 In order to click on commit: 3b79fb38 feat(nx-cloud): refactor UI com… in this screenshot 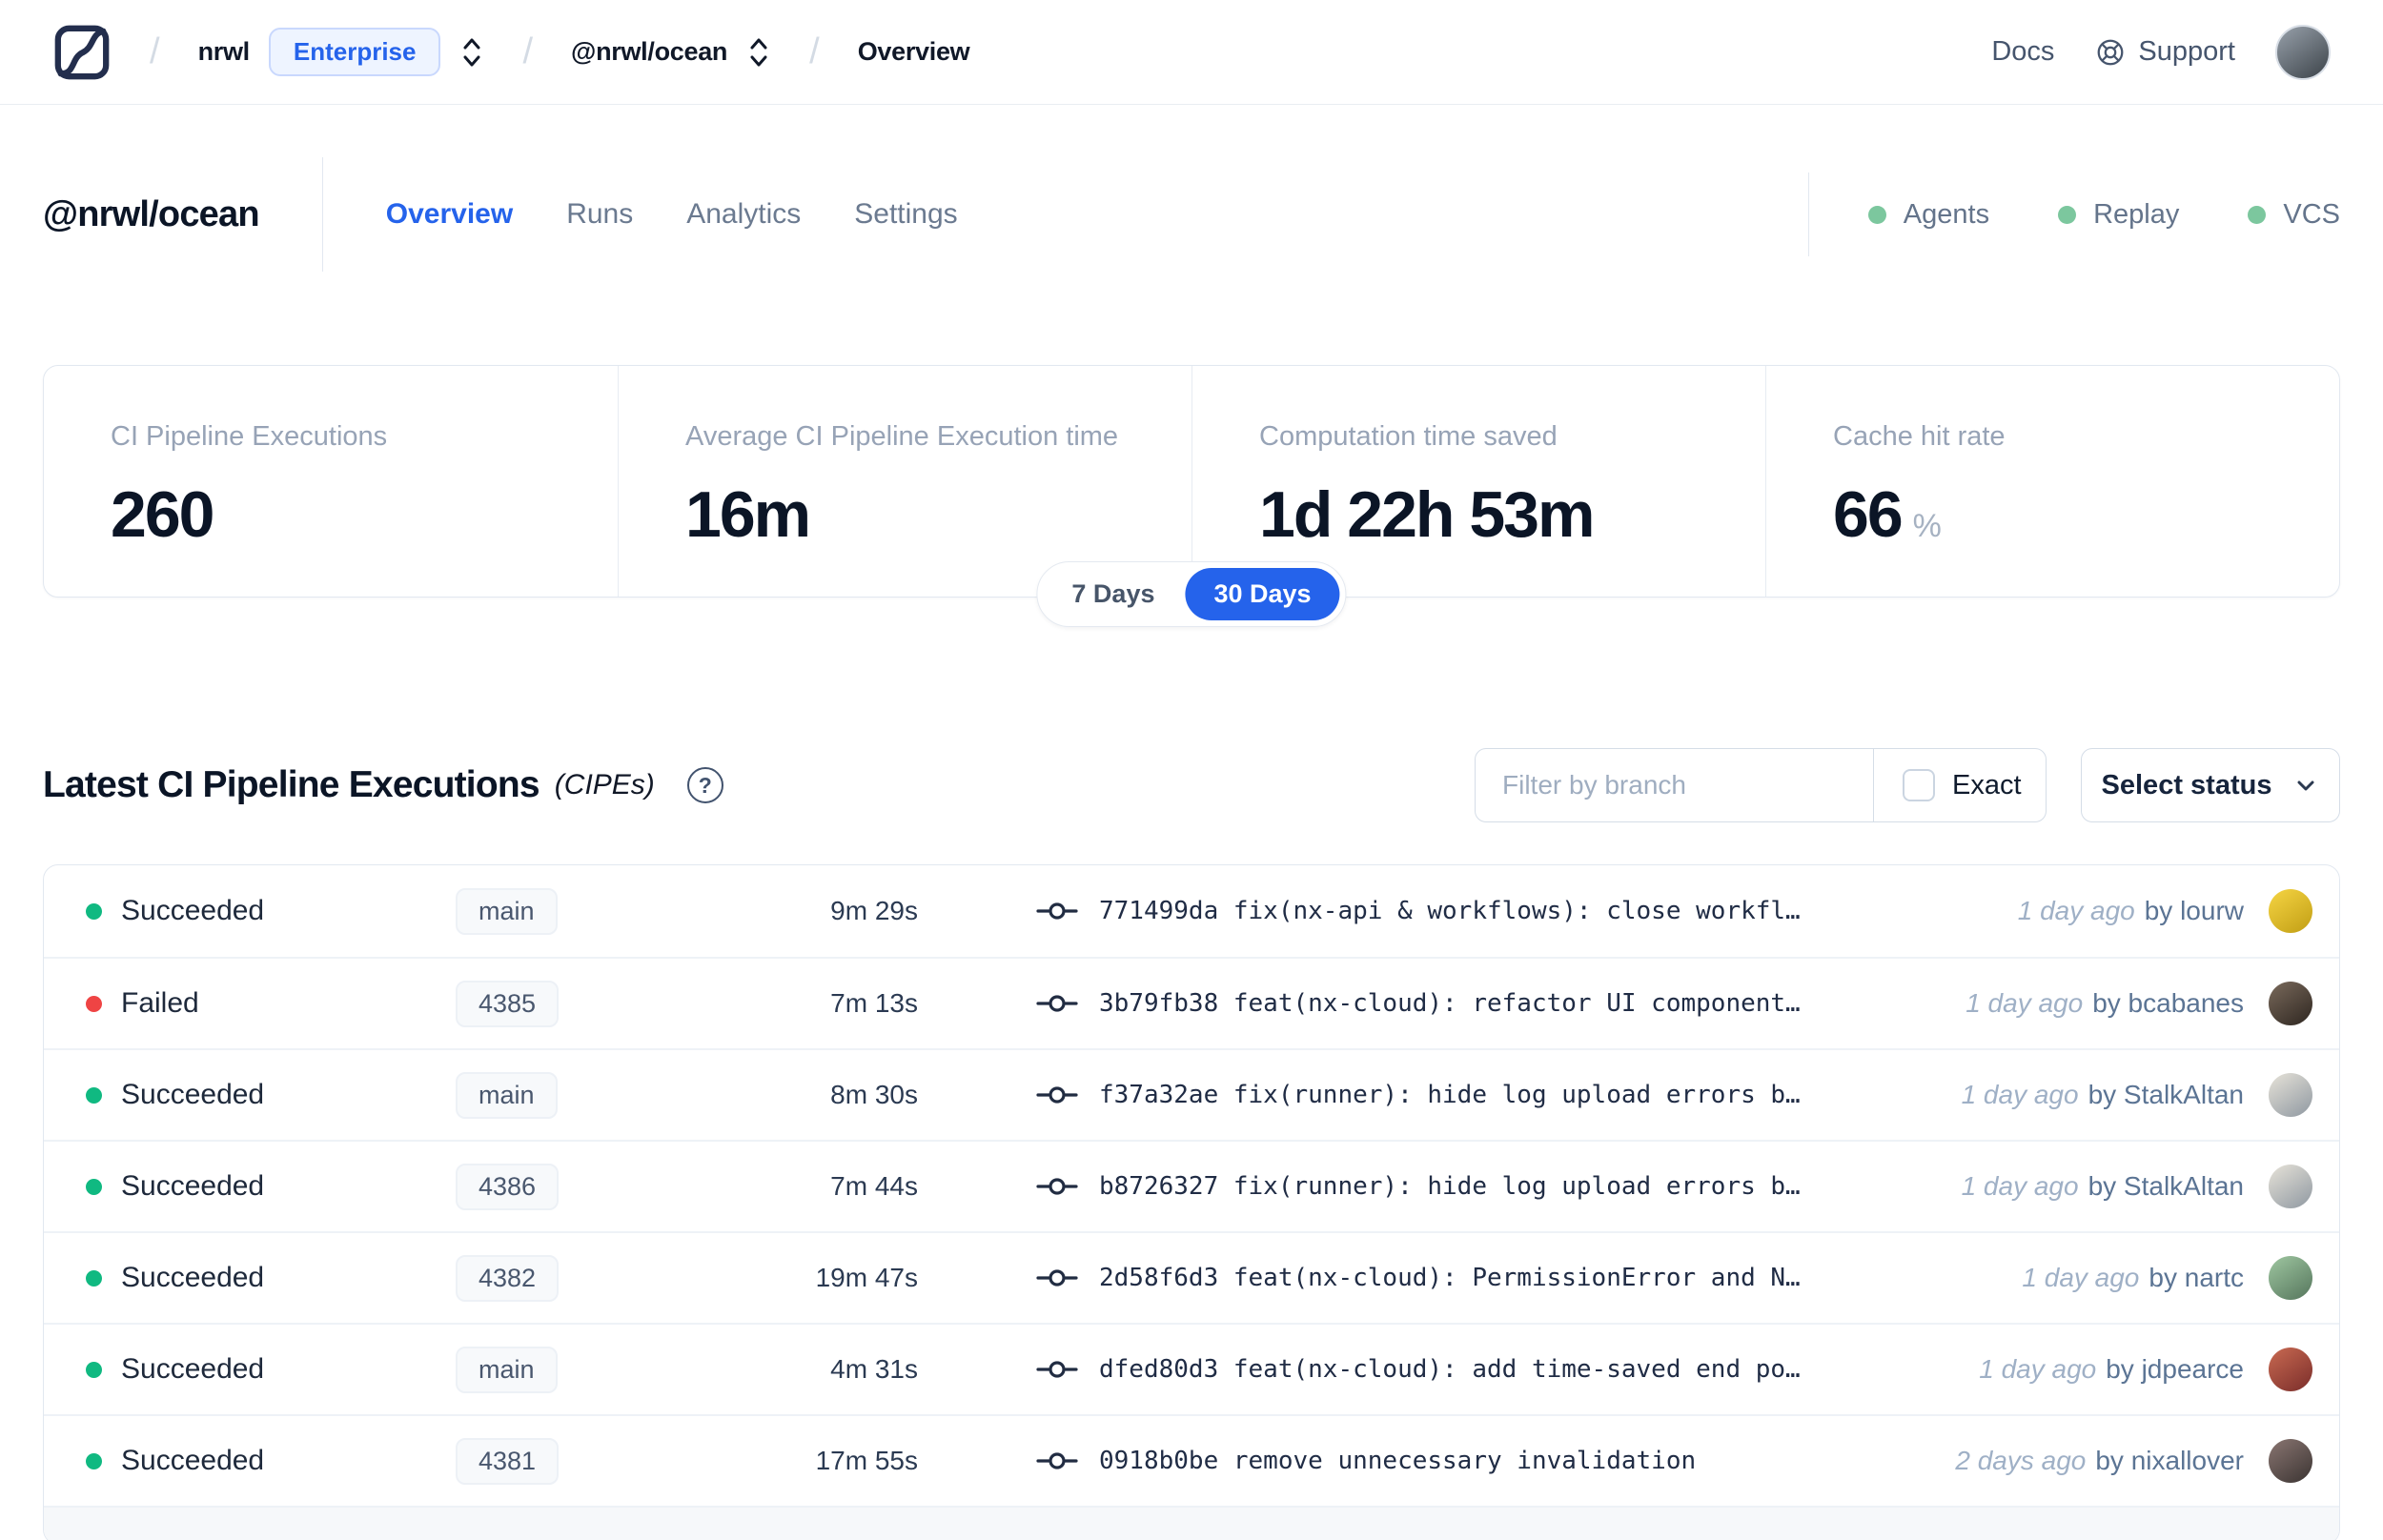, I will do `click(1419, 1003)`.